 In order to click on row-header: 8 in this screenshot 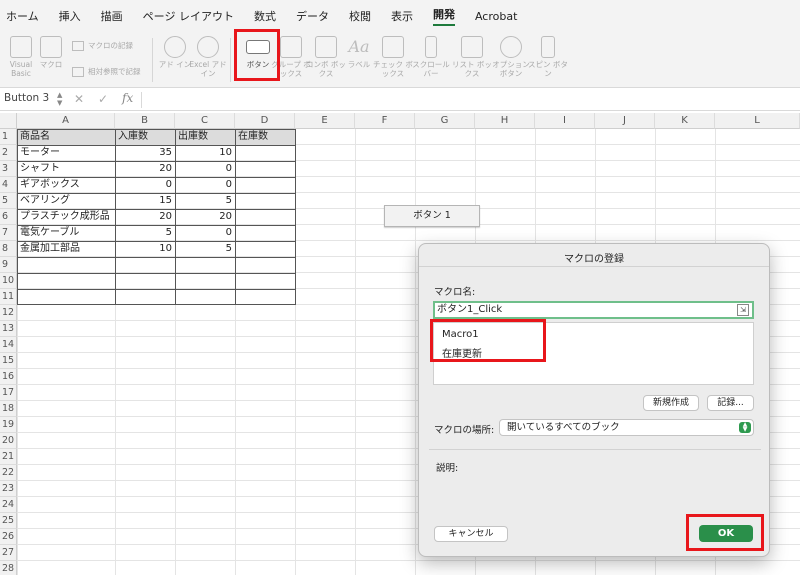, I will do `click(8, 249)`.